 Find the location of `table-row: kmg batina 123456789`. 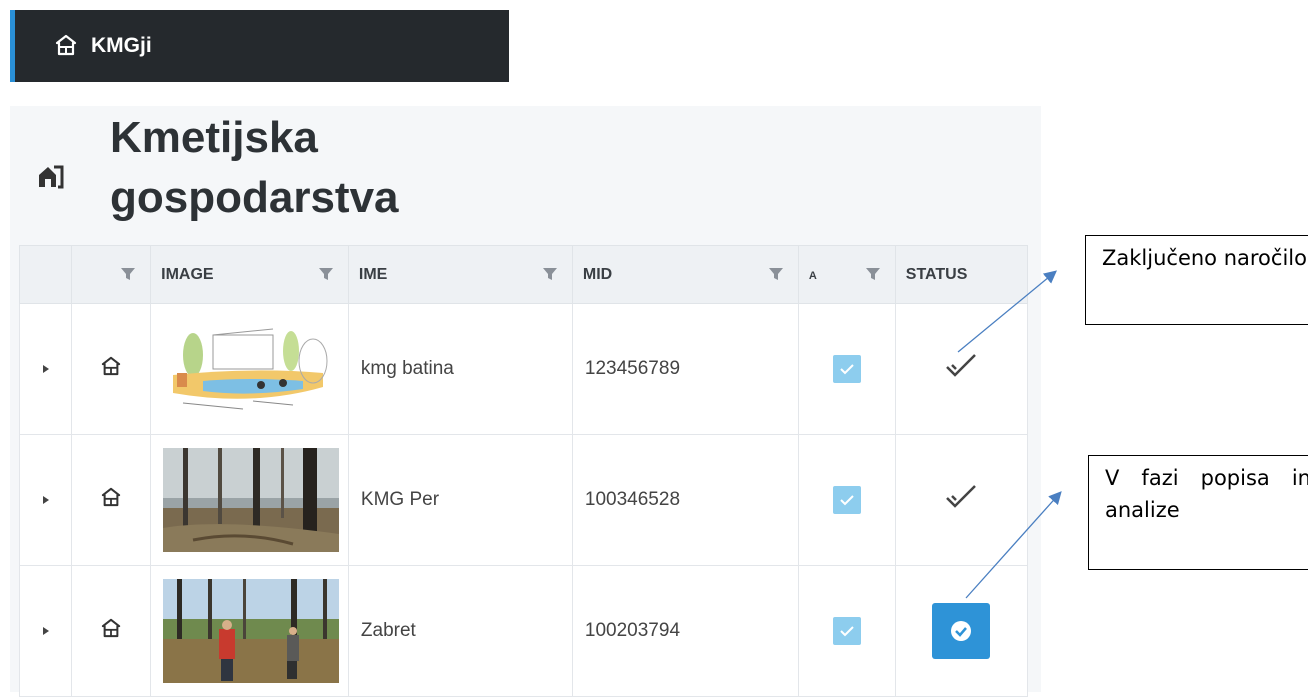

table-row: kmg batina 123456789 is located at coordinates (523, 369).